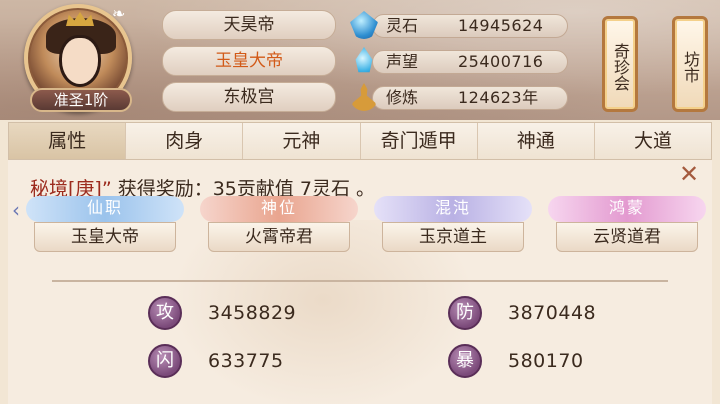 Image resolution: width=720 pixels, height=404 pixels. Describe the element at coordinates (80, 19) in the screenshot. I see `avatar-crown` at that location.